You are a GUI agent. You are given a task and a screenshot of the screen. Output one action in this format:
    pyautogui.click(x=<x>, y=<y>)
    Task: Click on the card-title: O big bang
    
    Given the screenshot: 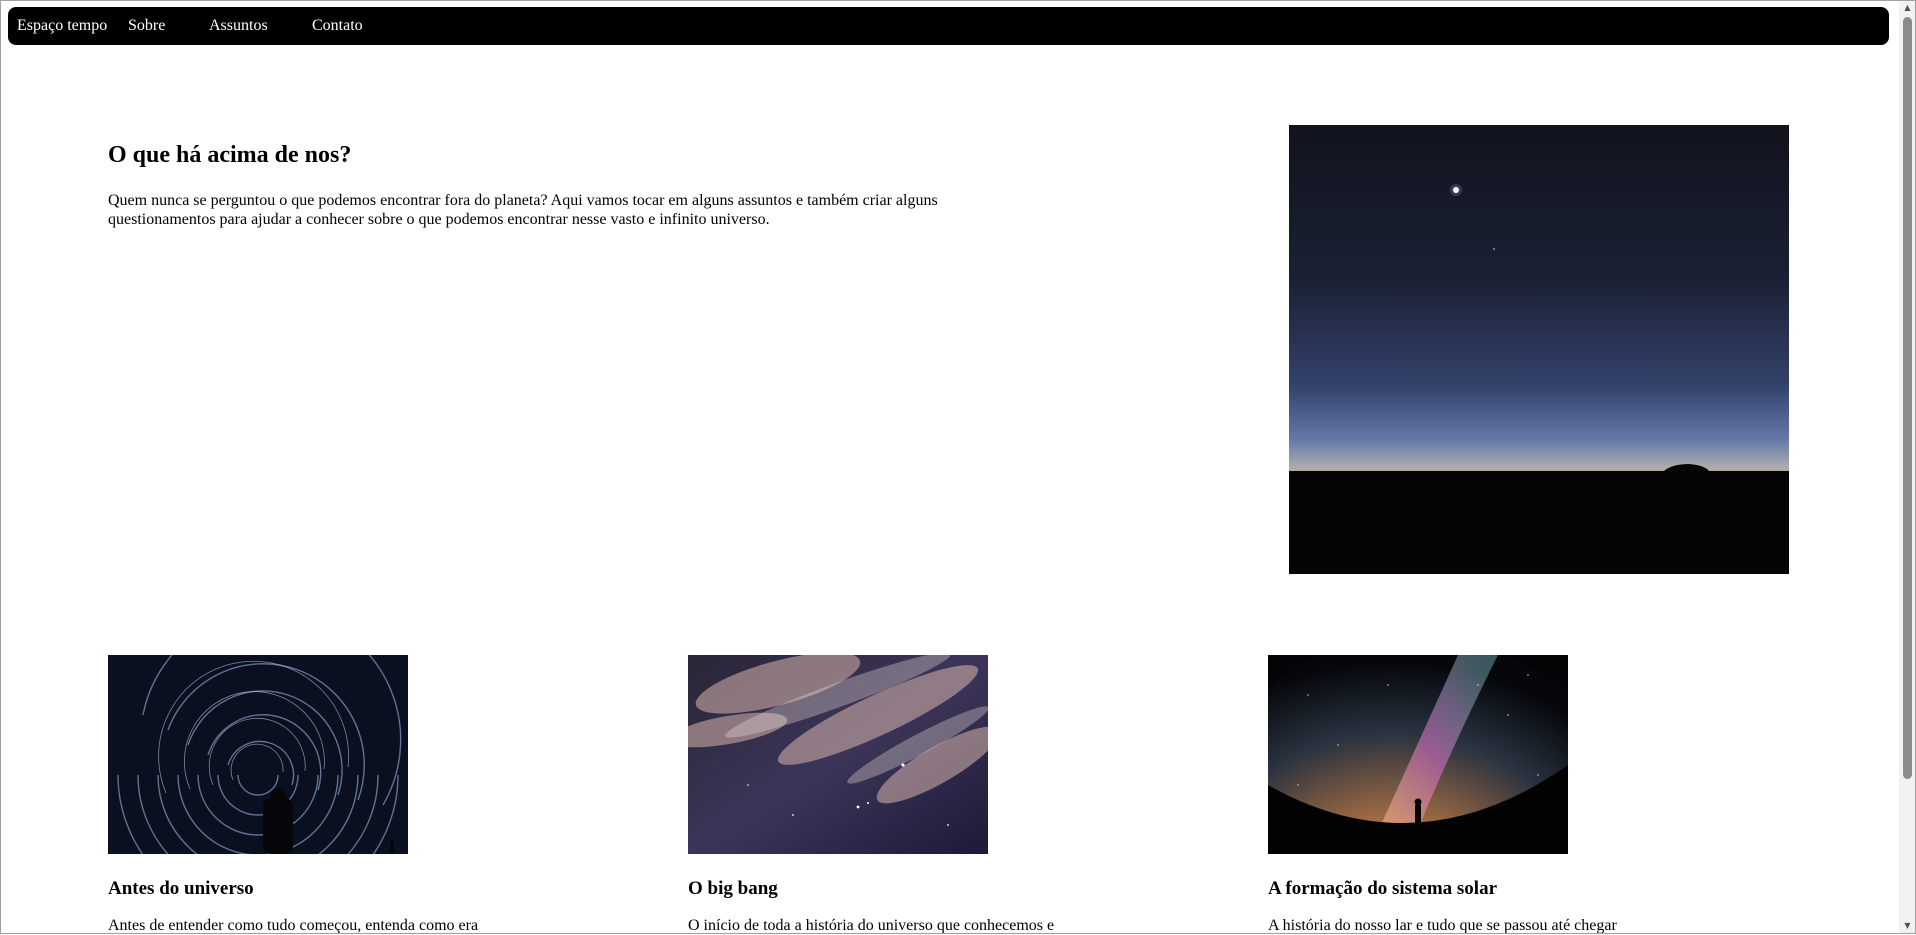 What is the action you would take?
    pyautogui.click(x=733, y=888)
    